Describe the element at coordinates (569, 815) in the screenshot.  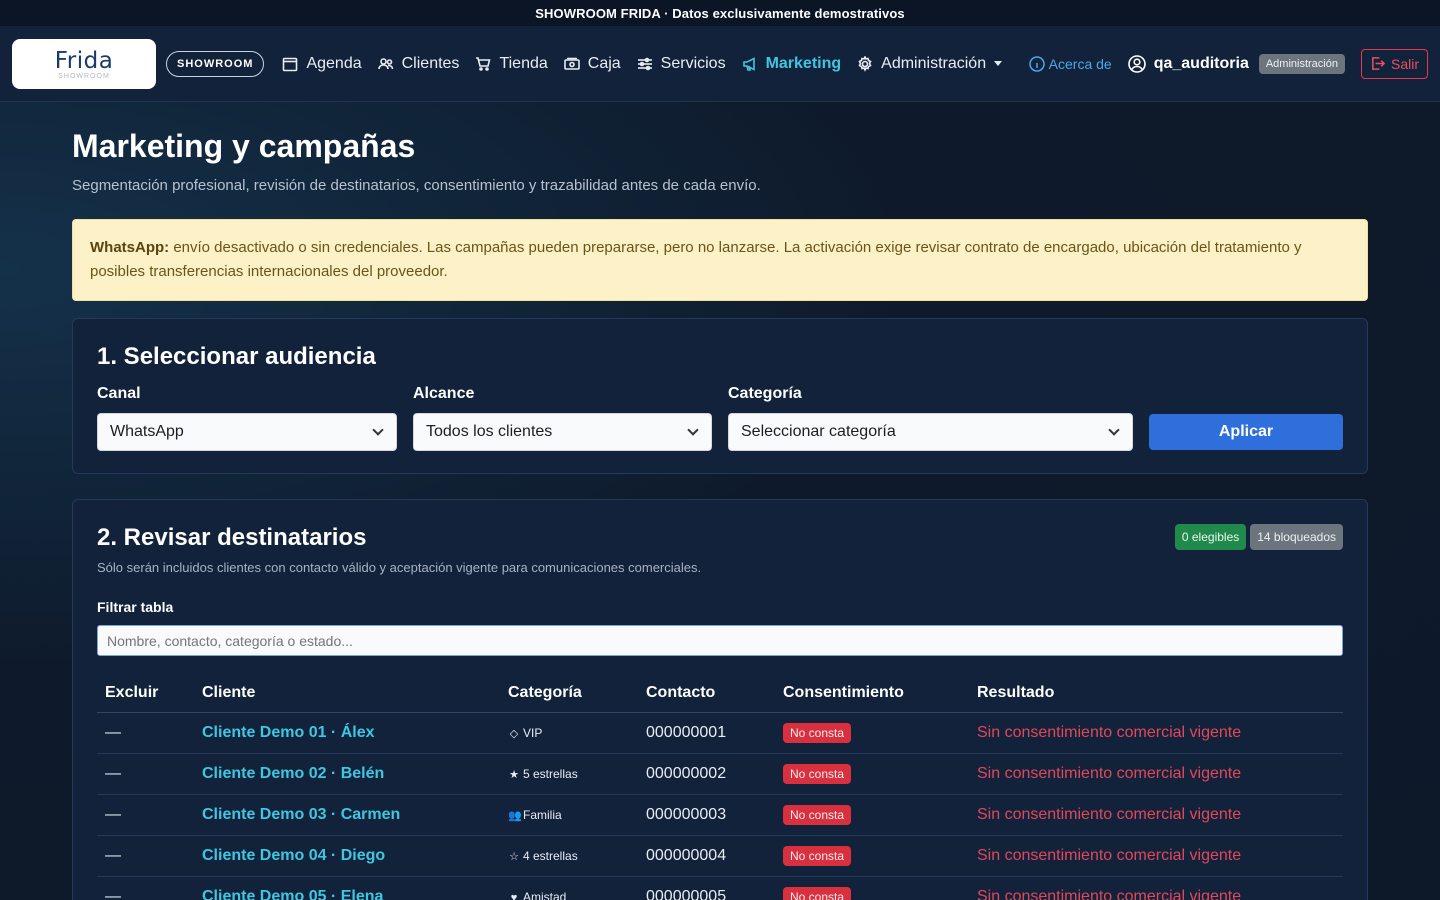
I see `category-cell: 👥Familia` at that location.